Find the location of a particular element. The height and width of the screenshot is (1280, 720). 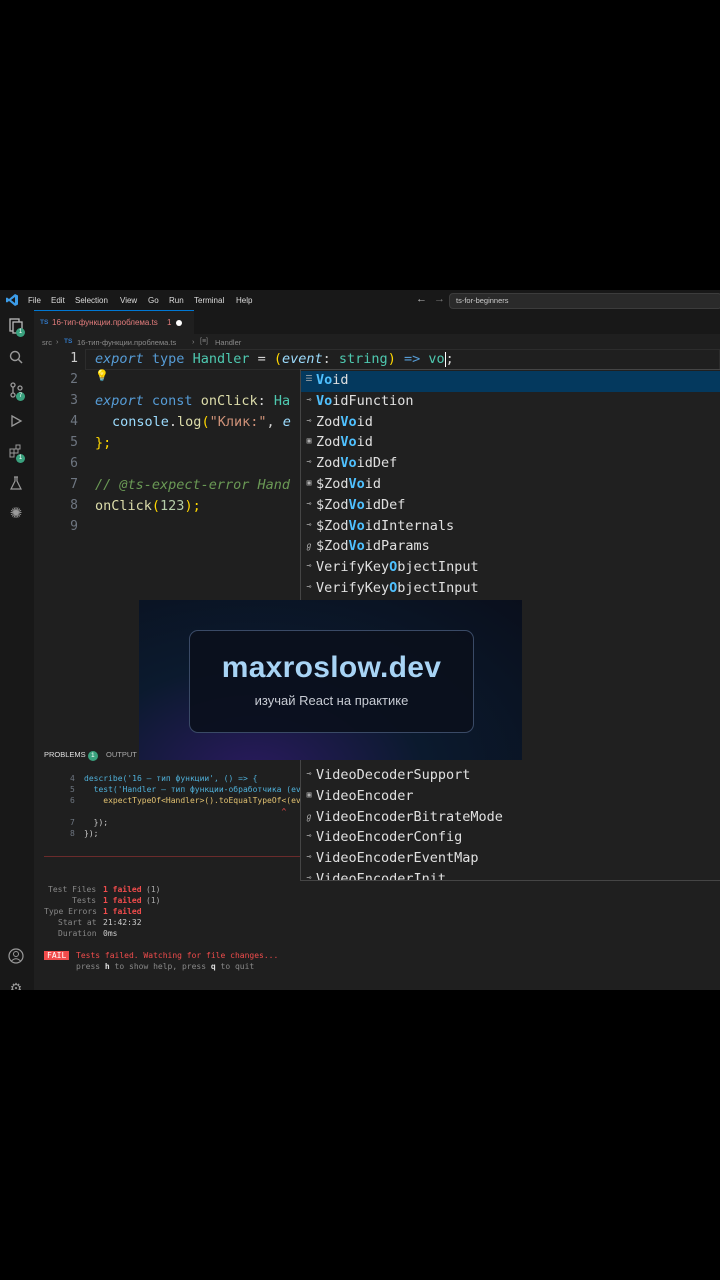

suggestion-item: ℊ $ZodVoidParams is located at coordinates (510, 547).